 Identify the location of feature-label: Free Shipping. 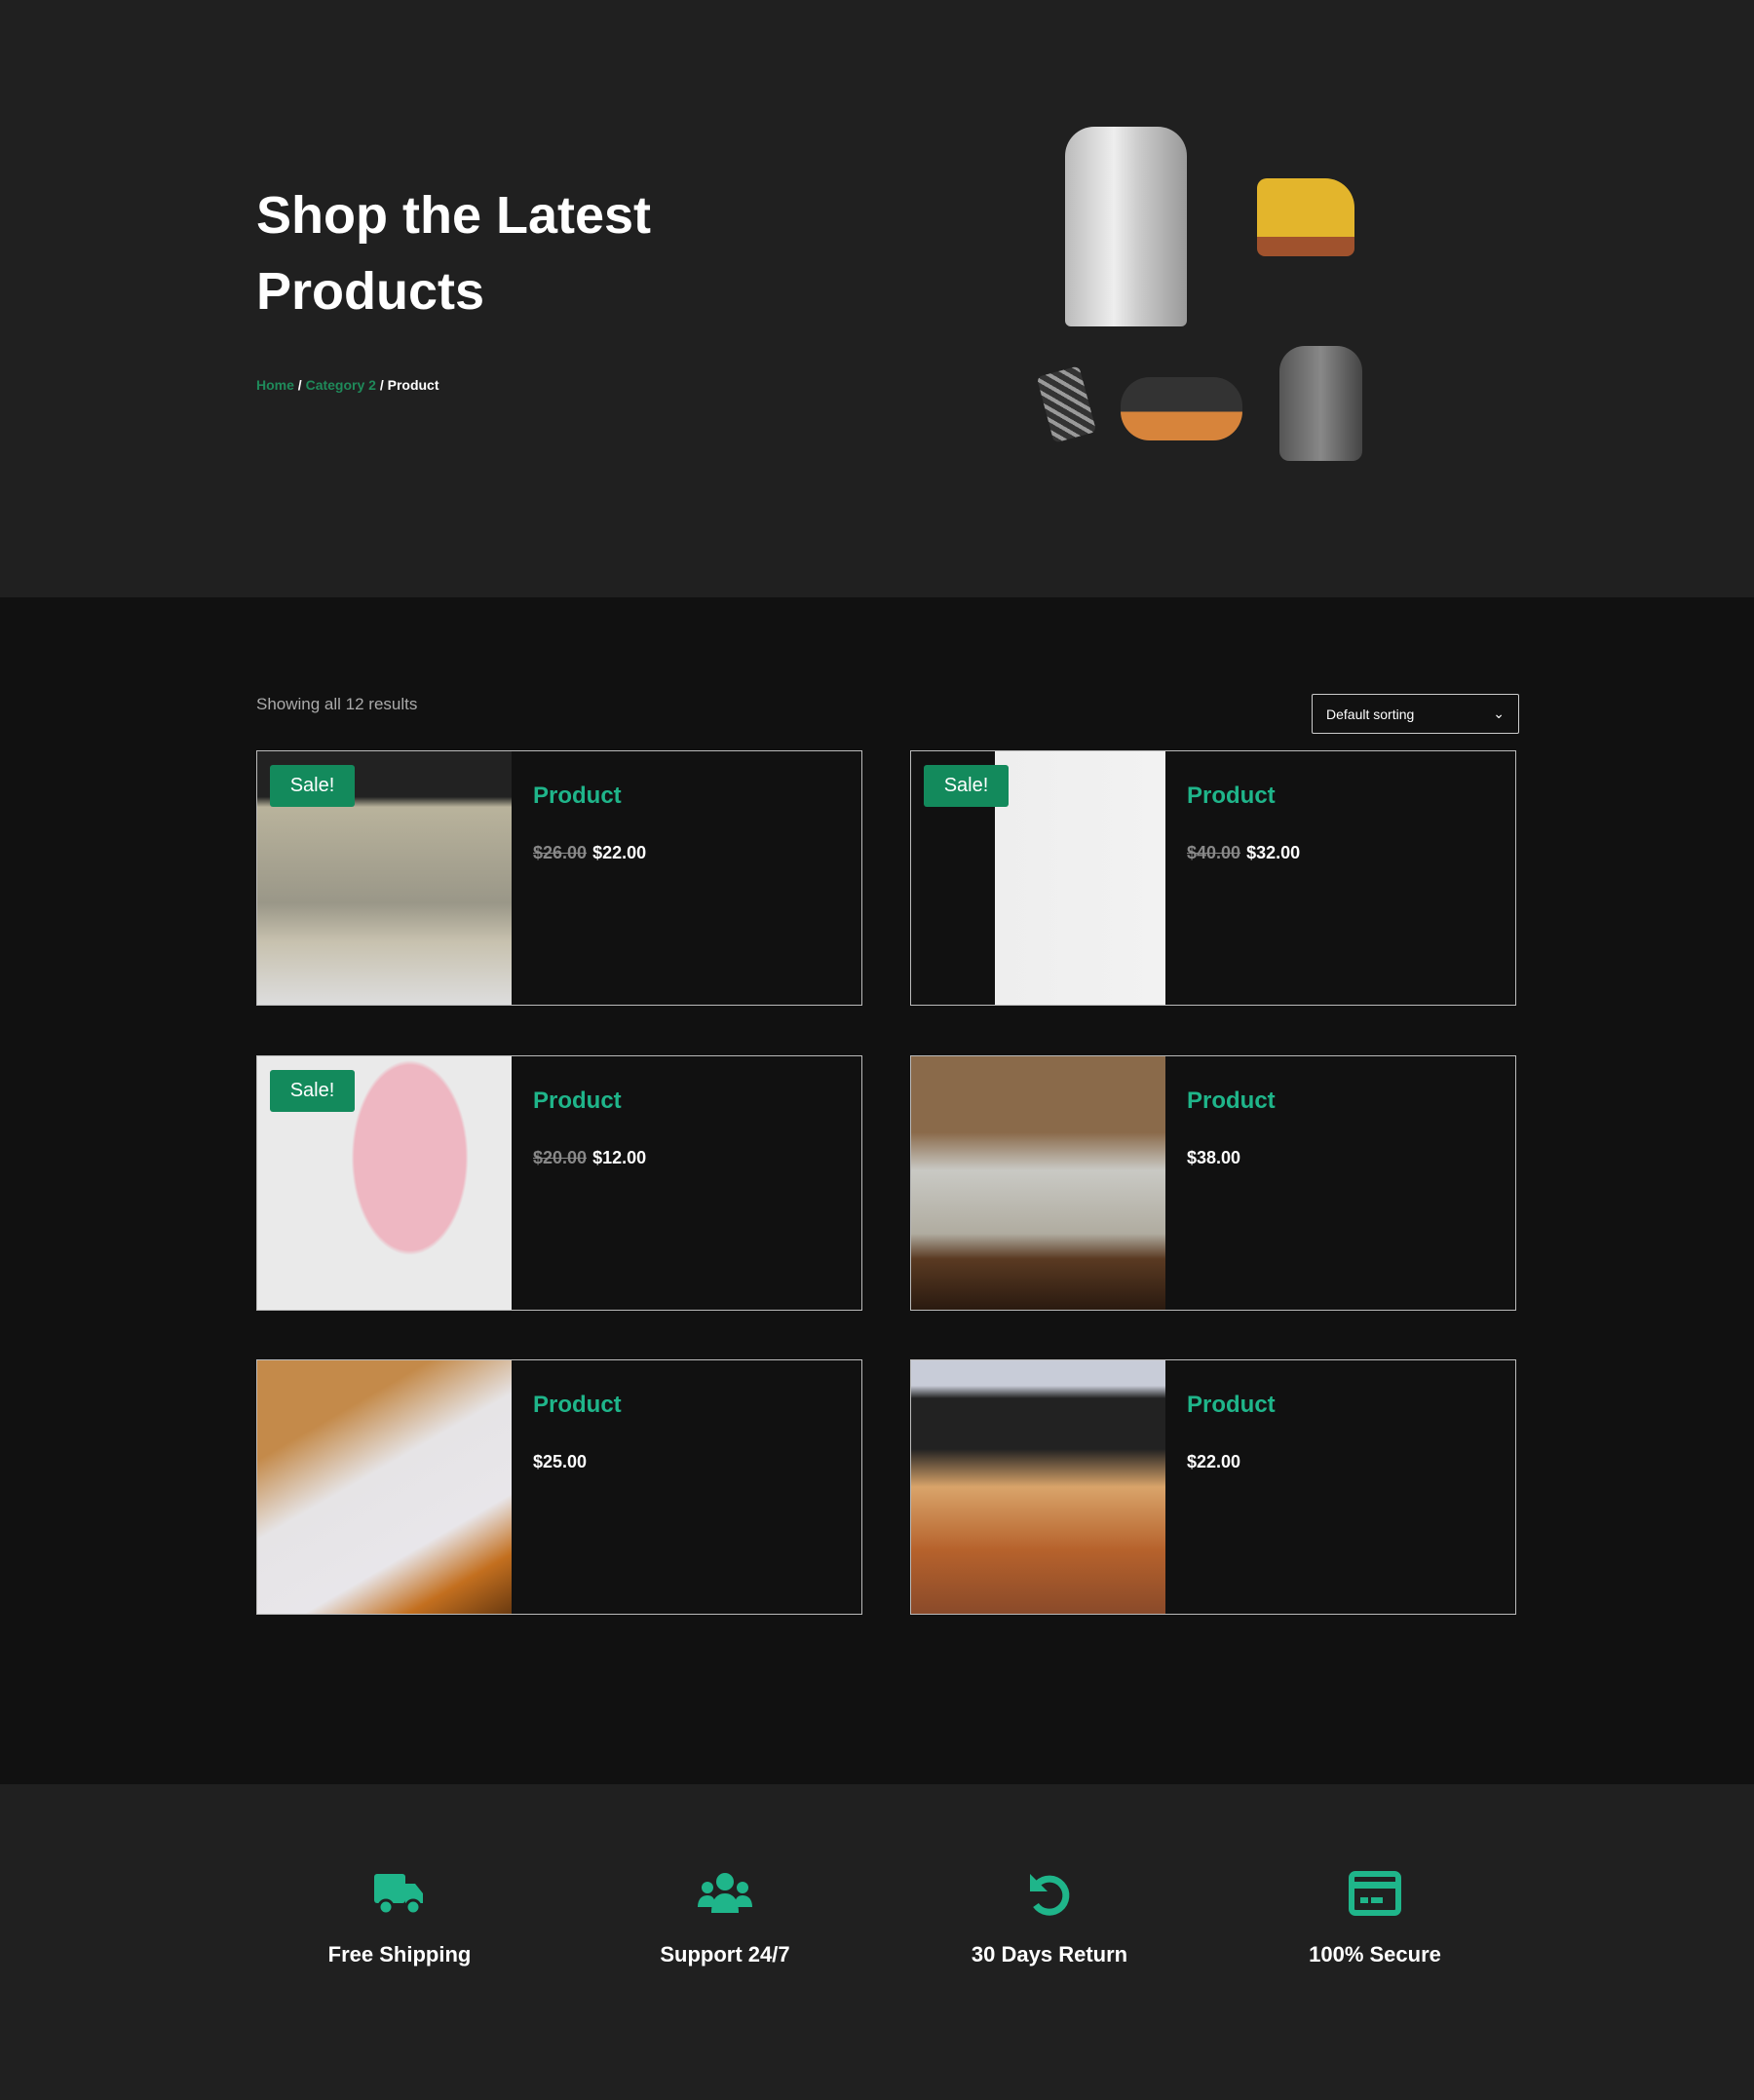
(399, 1954).